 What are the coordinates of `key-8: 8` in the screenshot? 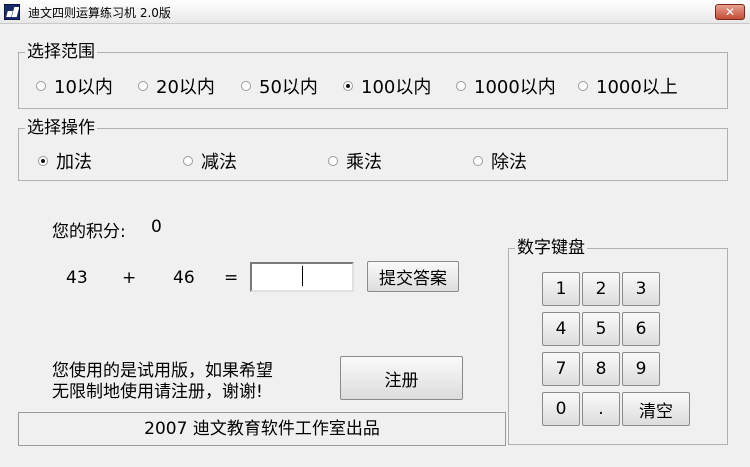 It's located at (601, 369).